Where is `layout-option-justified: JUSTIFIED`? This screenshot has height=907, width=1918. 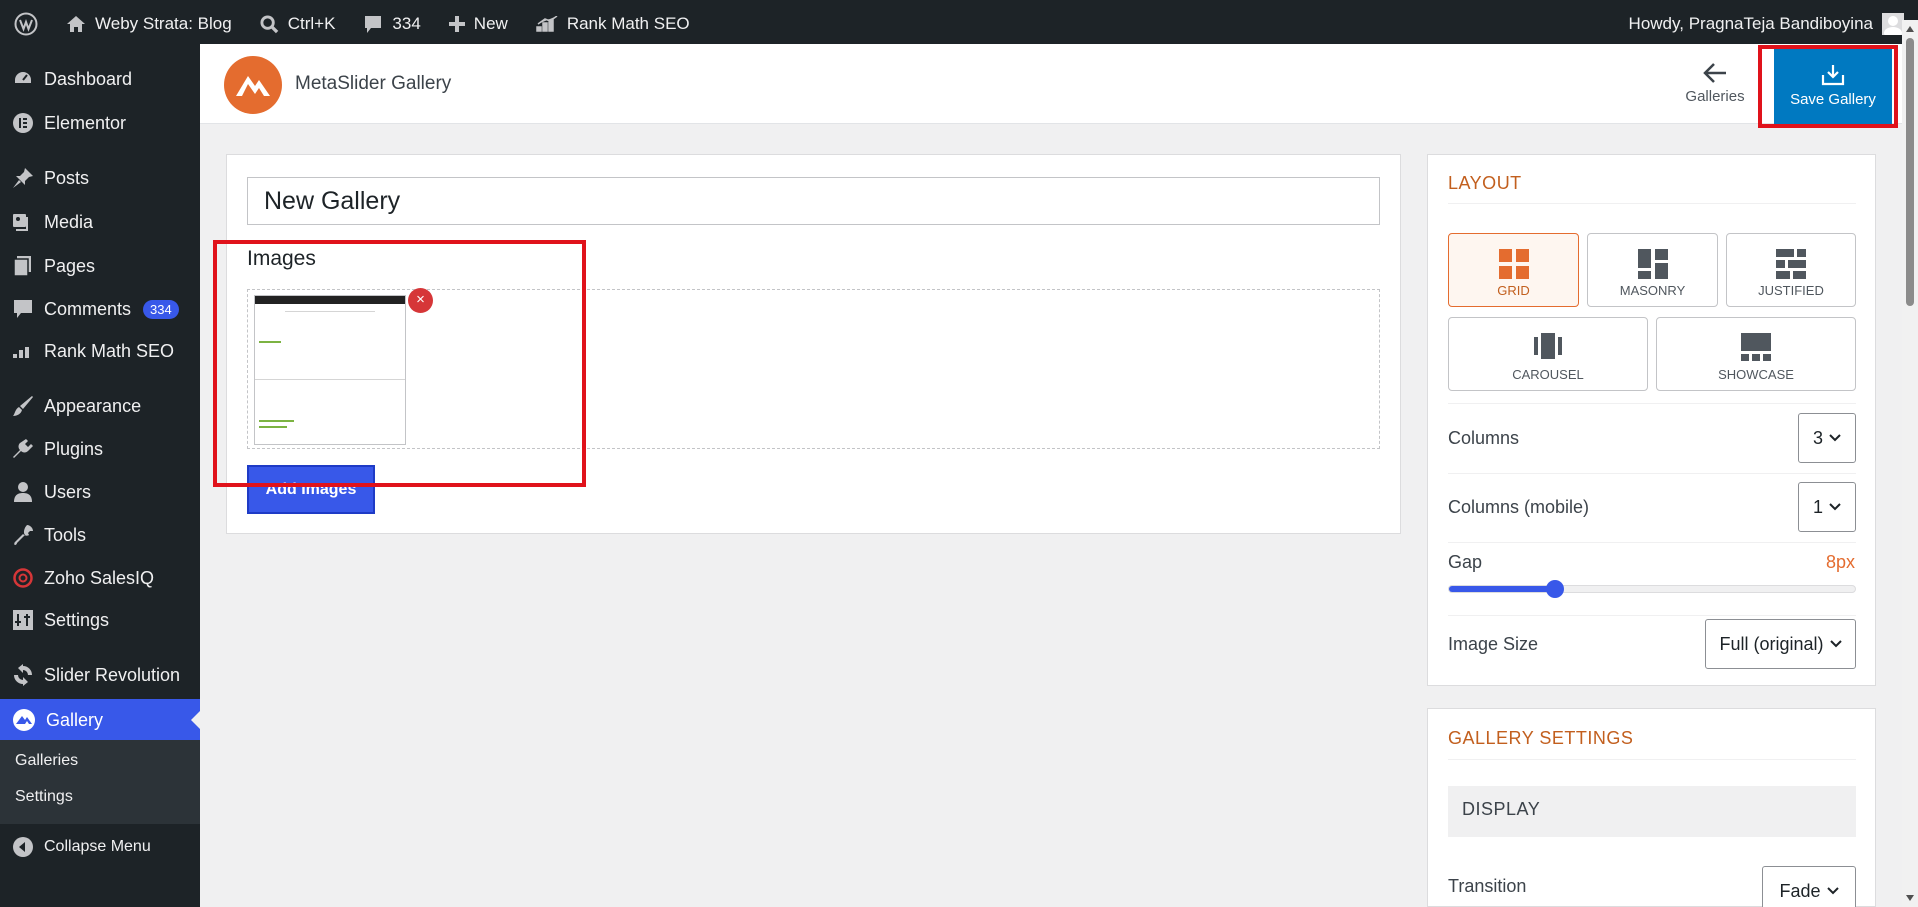
layout-option-justified: JUSTIFIED is located at coordinates (1791, 270).